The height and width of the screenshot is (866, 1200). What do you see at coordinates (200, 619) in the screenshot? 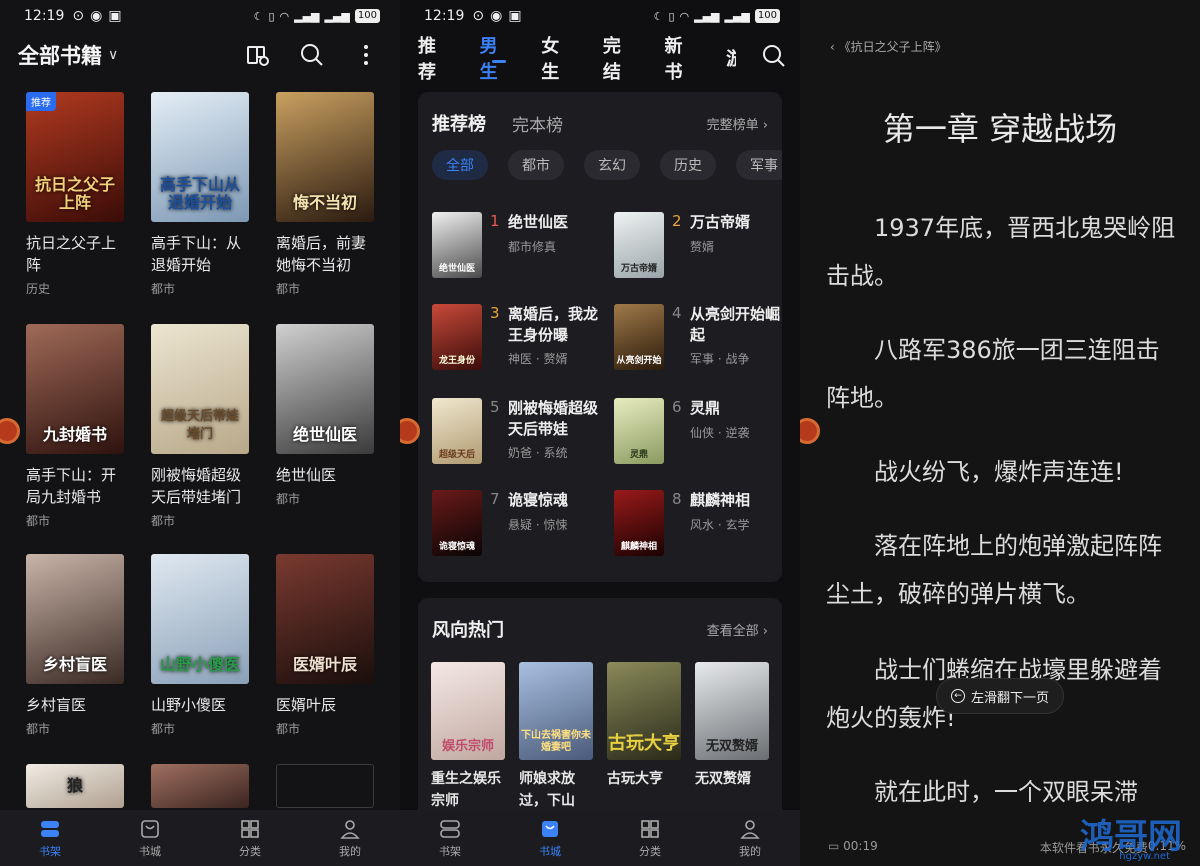
I see `book-cover: 山野小傻医` at bounding box center [200, 619].